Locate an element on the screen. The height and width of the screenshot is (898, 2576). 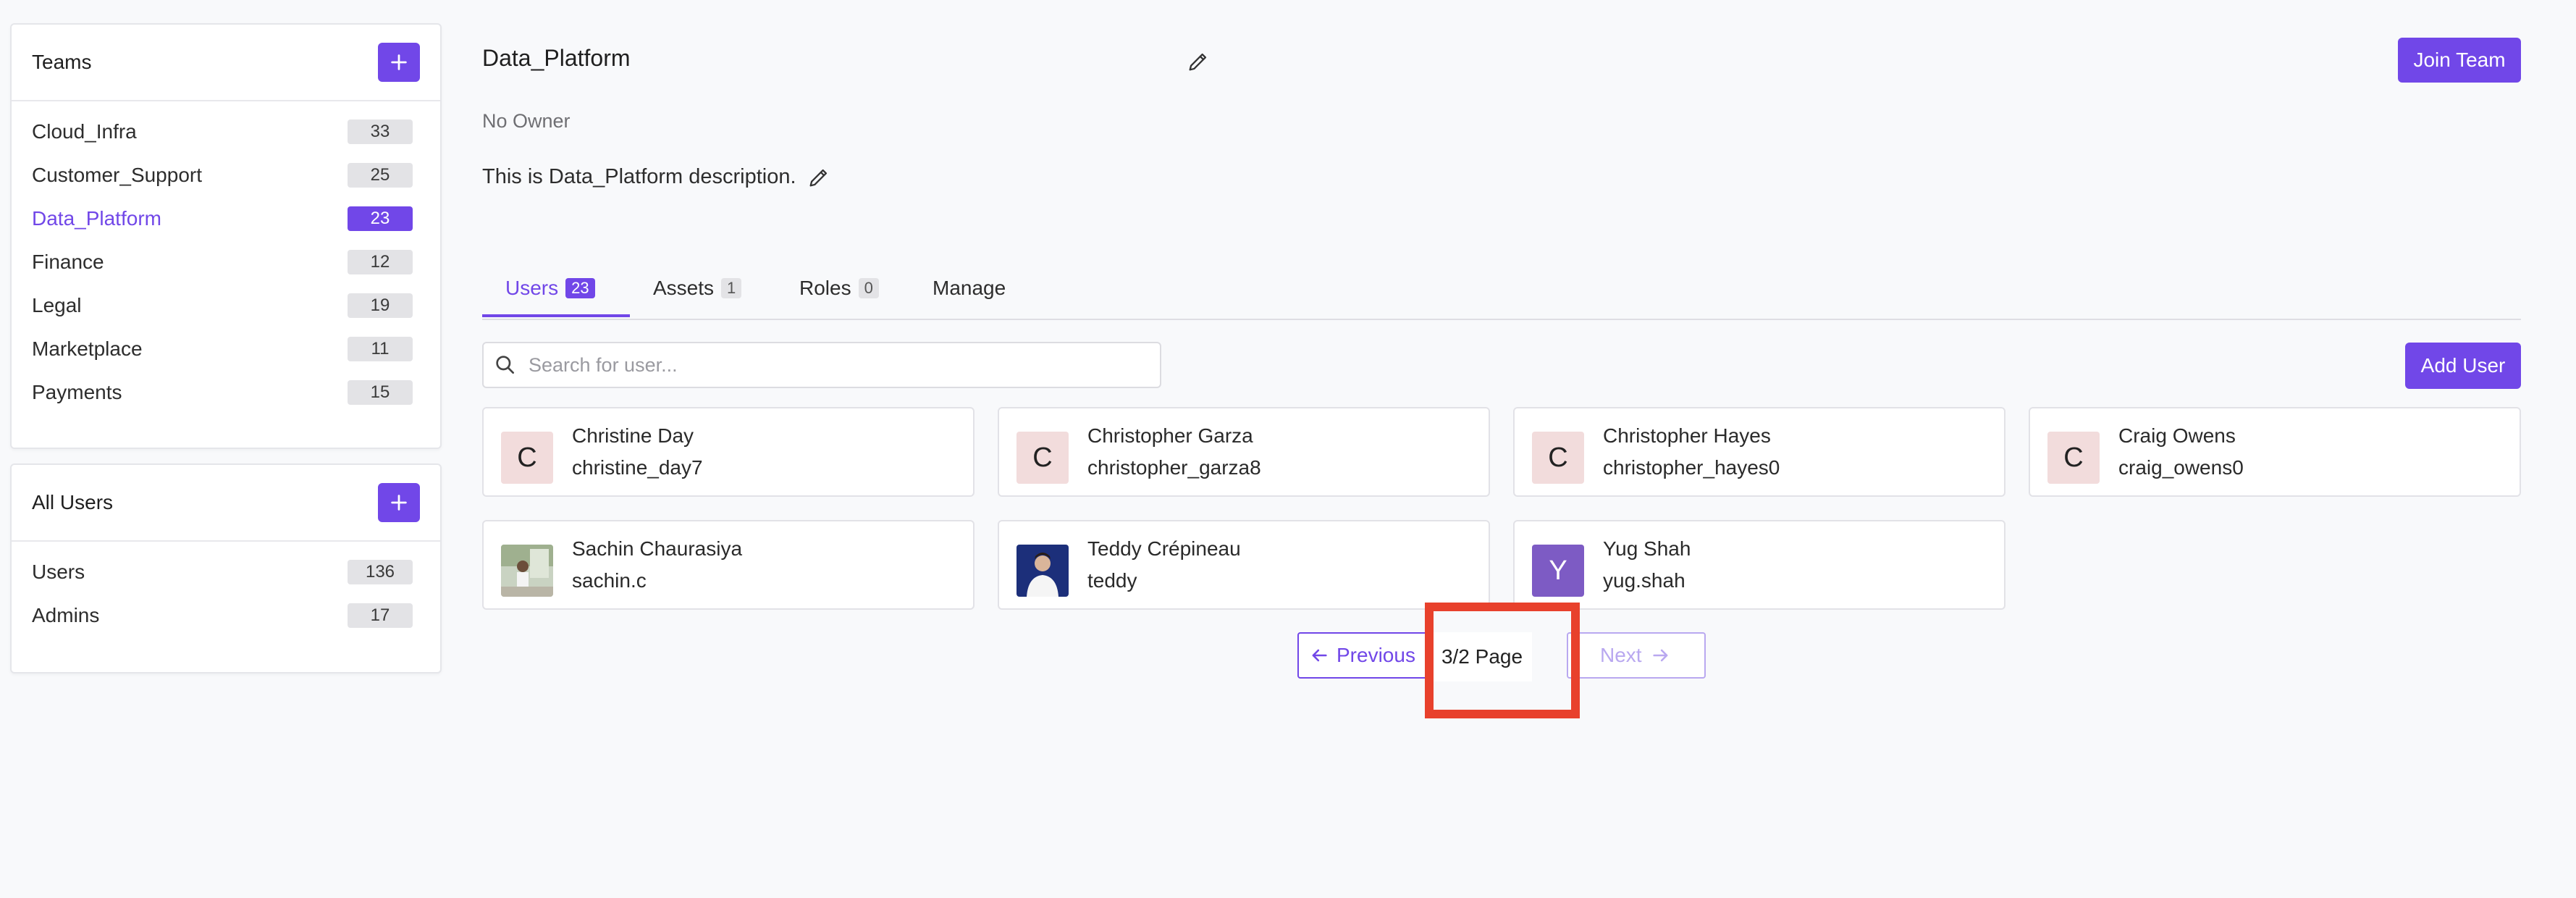
team-item-data-platform: Data_Platform 23 is located at coordinates (226, 219).